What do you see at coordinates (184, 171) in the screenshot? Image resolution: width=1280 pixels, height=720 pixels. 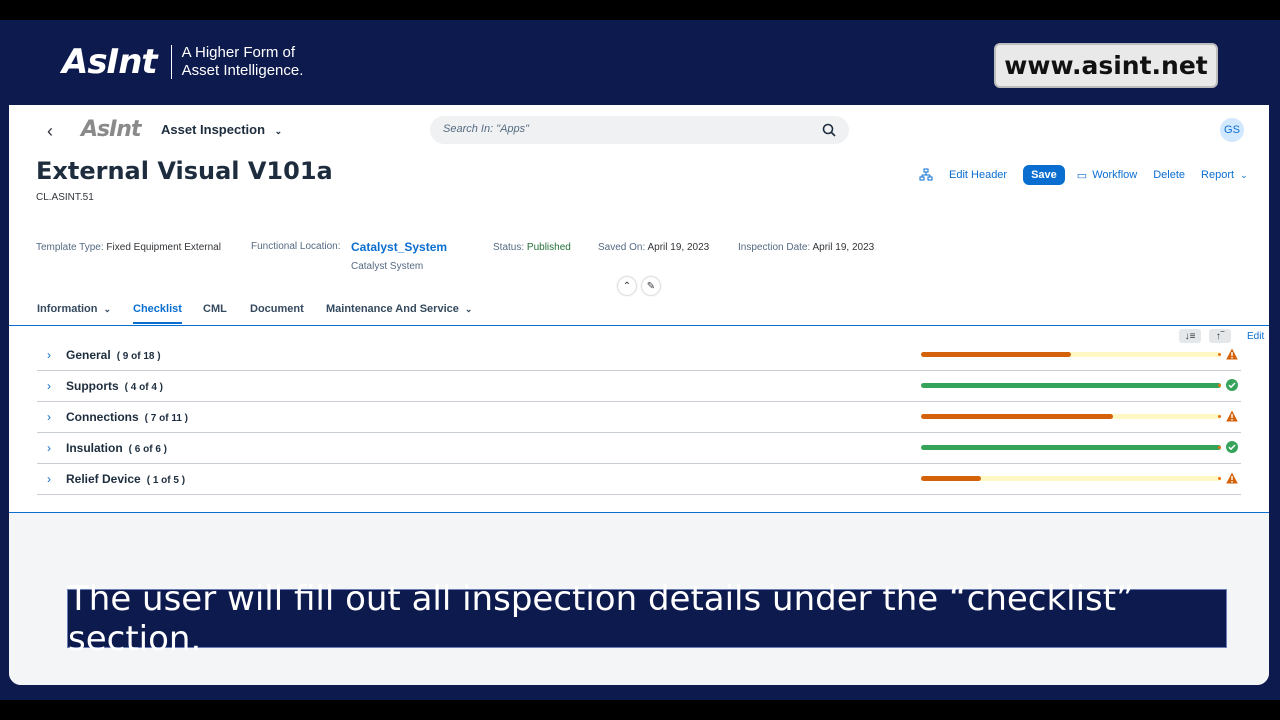 I see `page-title: External Visual V101a` at bounding box center [184, 171].